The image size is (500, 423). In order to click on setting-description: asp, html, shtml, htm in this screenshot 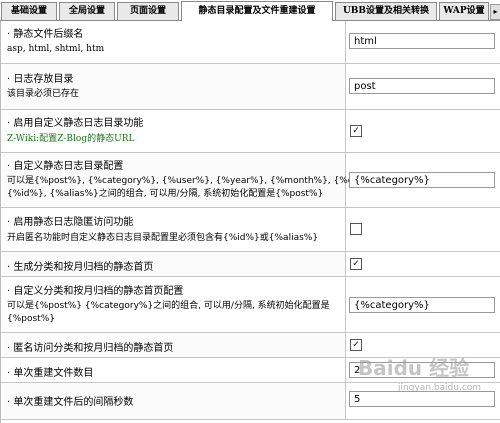, I will do `click(56, 49)`.